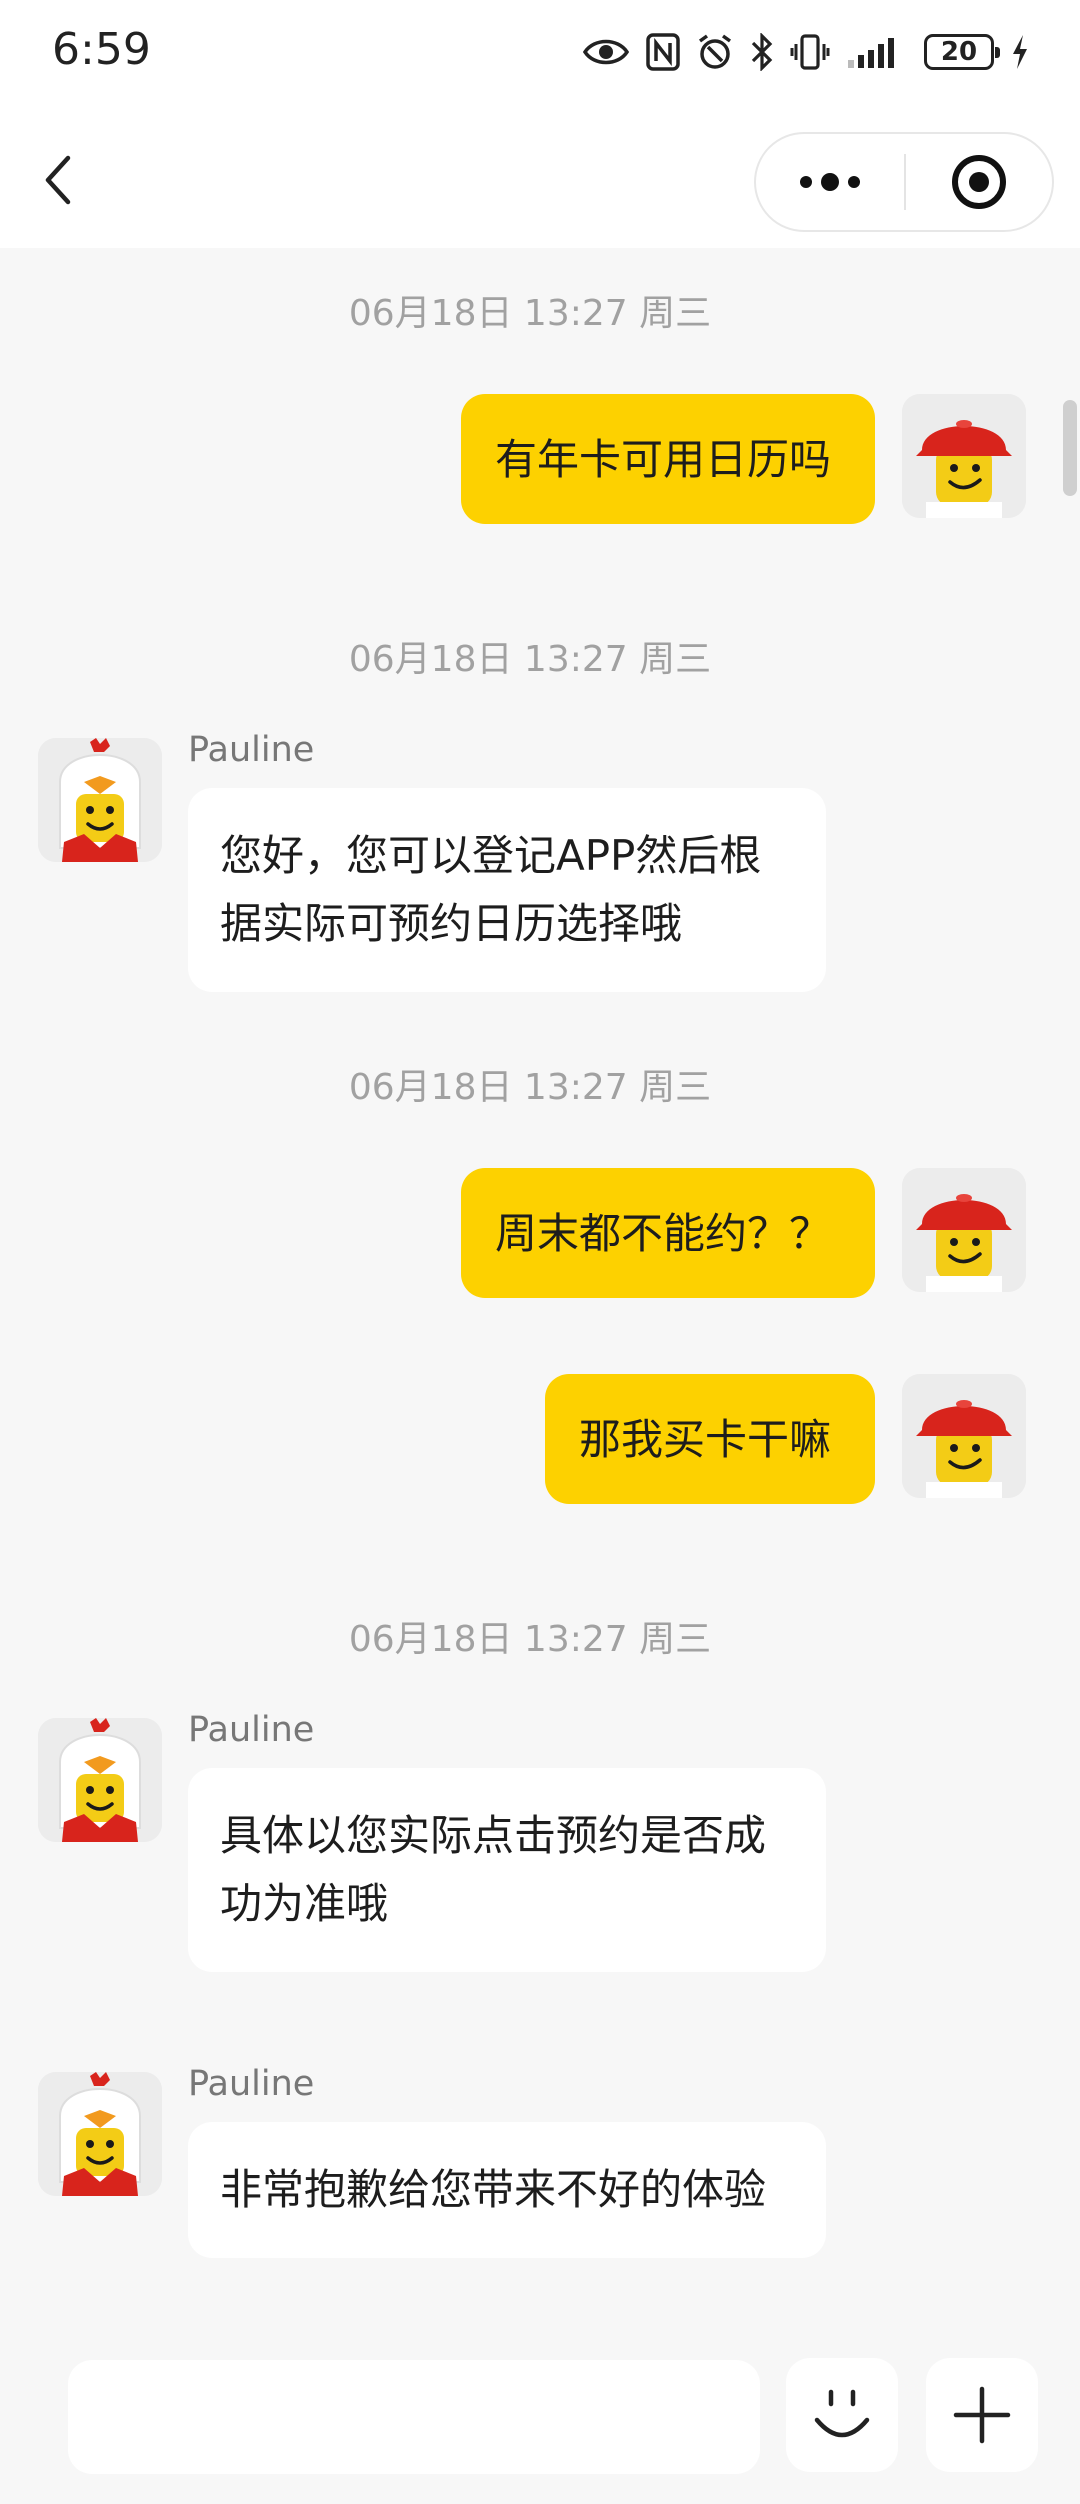 This screenshot has height=2504, width=1080. I want to click on battery-level: 20, so click(959, 52).